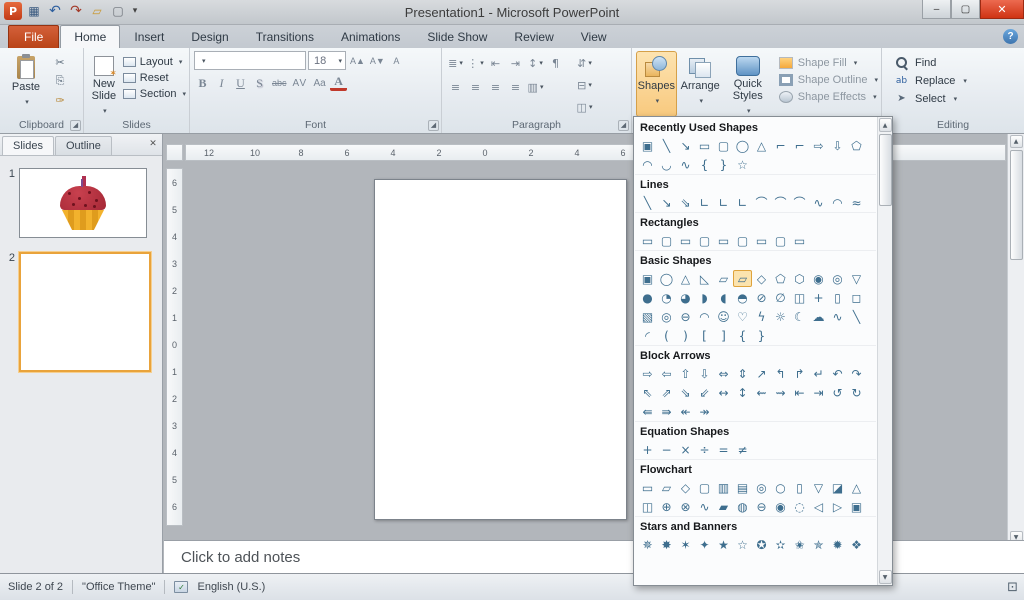 The width and height of the screenshot is (1024, 600). Describe the element at coordinates (396, 61) in the screenshot. I see `clear-formatting-button: A` at that location.